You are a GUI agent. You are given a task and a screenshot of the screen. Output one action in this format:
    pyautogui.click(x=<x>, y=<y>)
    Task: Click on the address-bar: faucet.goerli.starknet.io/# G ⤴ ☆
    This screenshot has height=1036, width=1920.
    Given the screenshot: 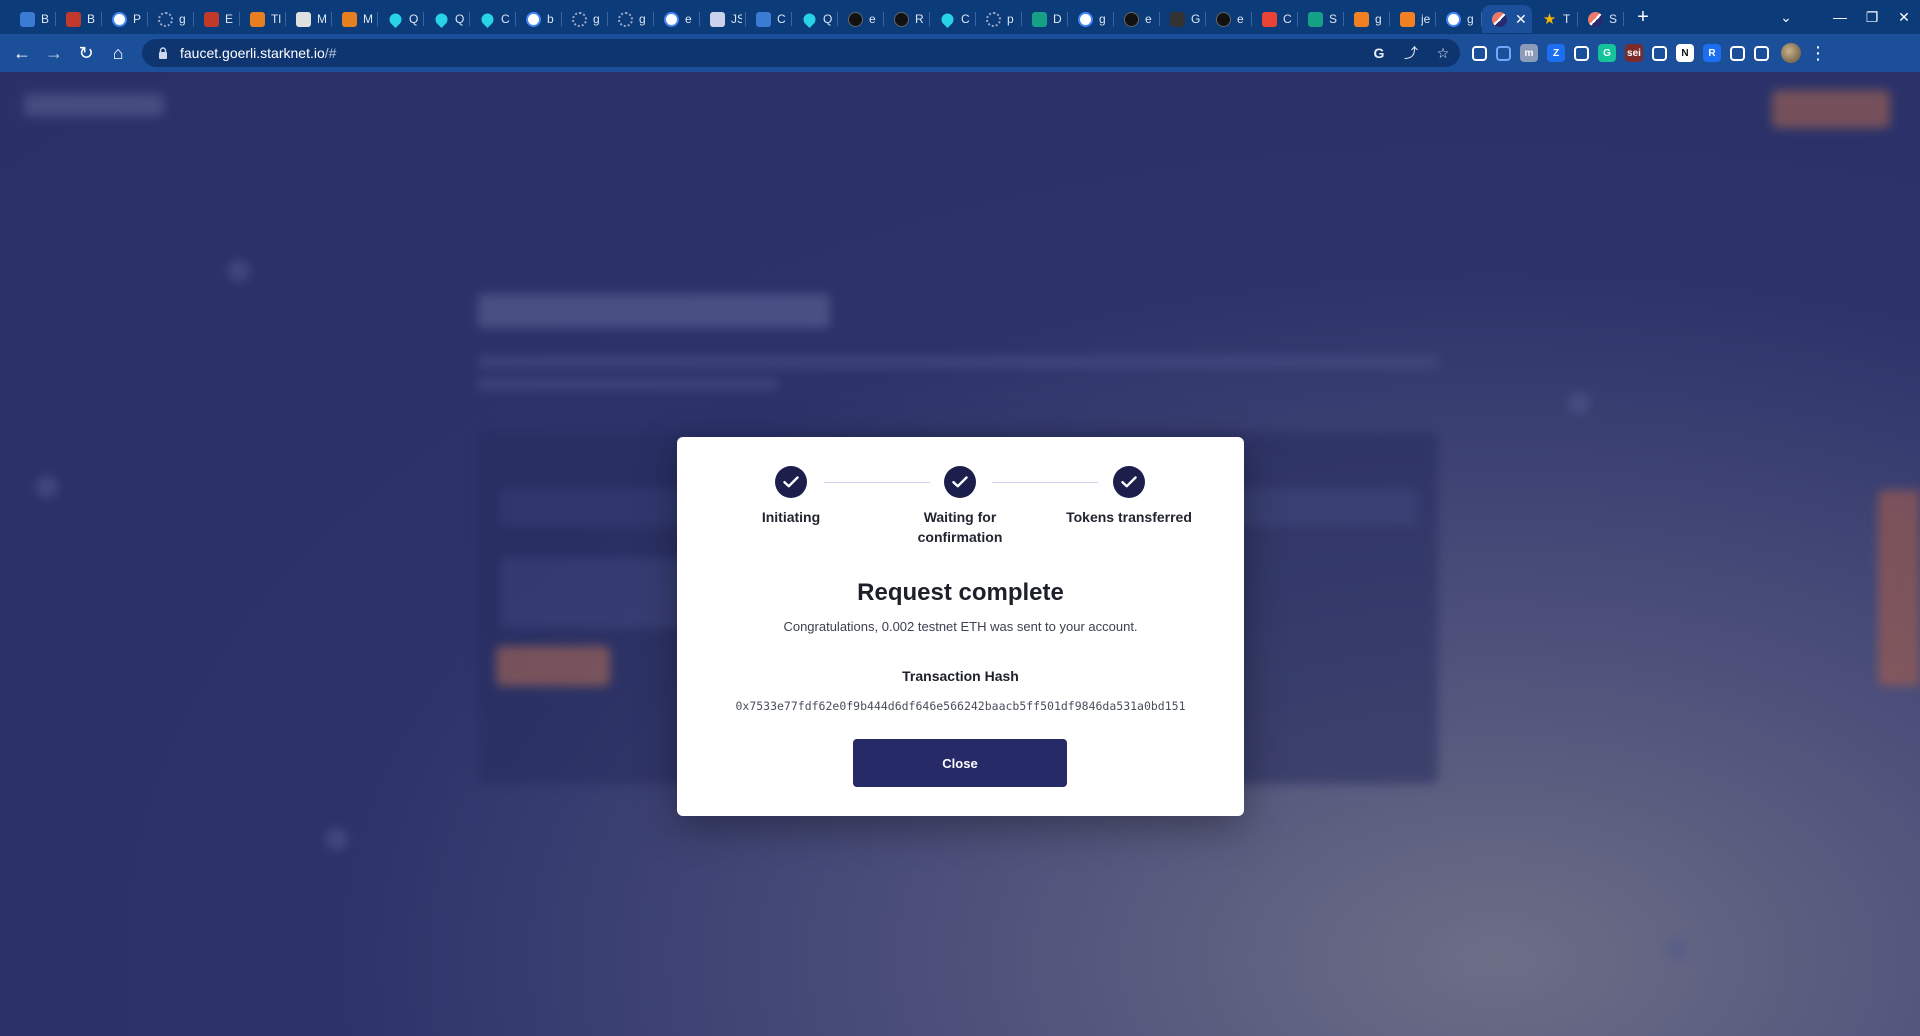 What is the action you would take?
    pyautogui.click(x=801, y=53)
    